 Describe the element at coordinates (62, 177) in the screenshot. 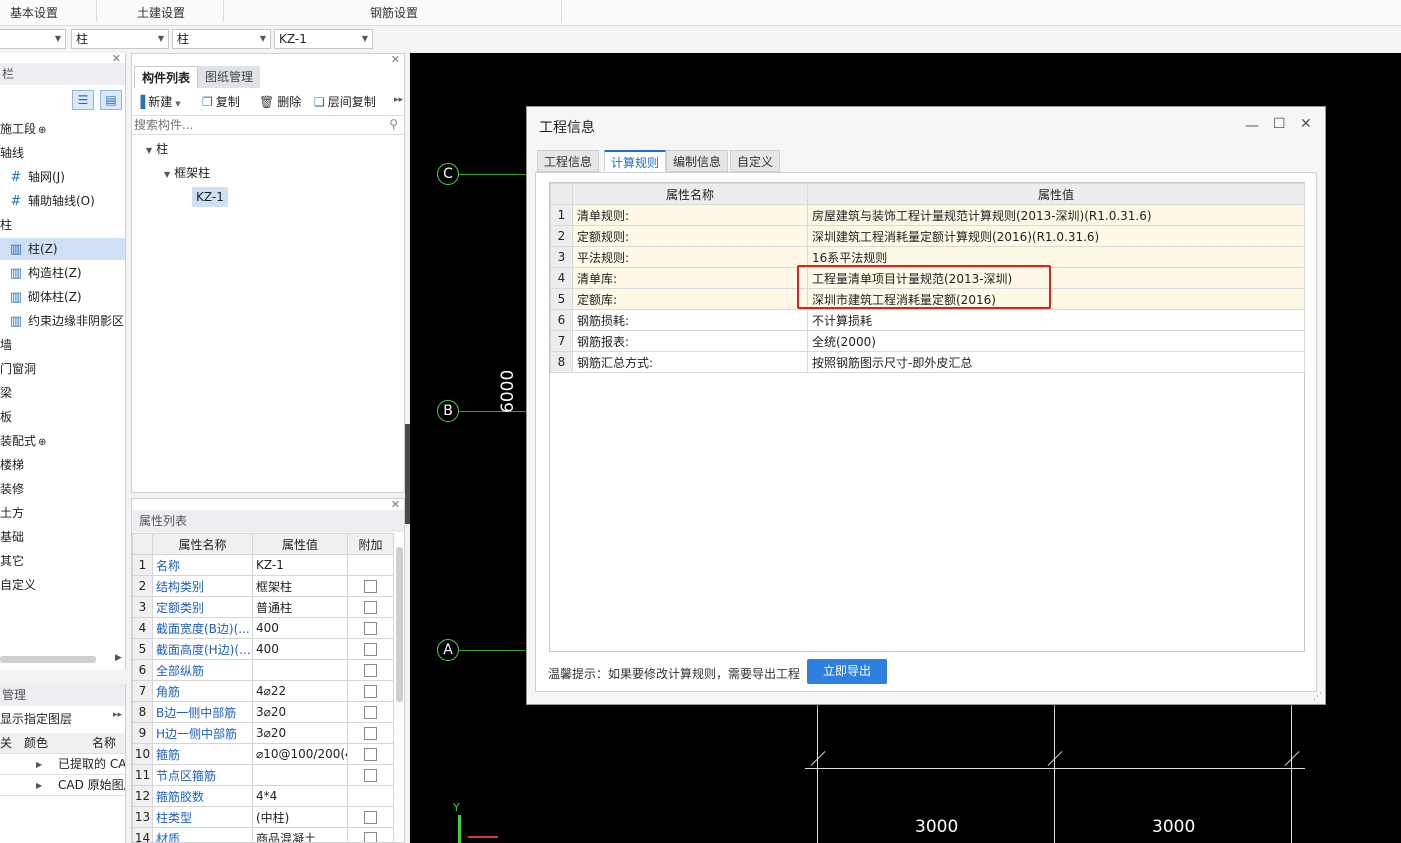

I see `sidebar-item: # 轴网(J)` at that location.